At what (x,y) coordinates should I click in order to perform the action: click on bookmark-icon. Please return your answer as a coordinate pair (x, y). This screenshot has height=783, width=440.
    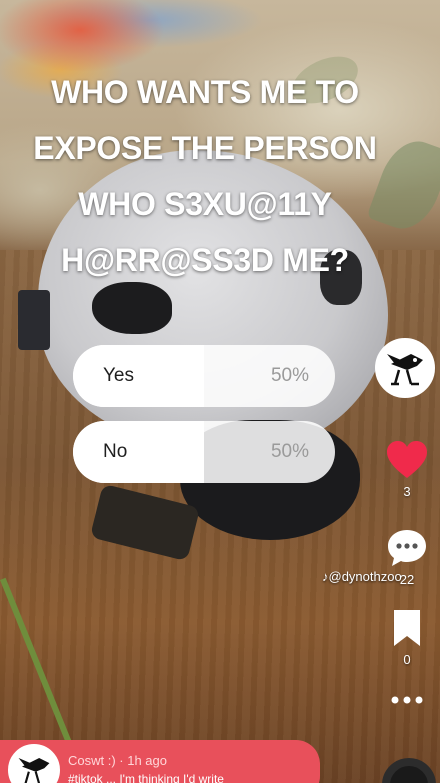
    Looking at the image, I should click on (407, 628).